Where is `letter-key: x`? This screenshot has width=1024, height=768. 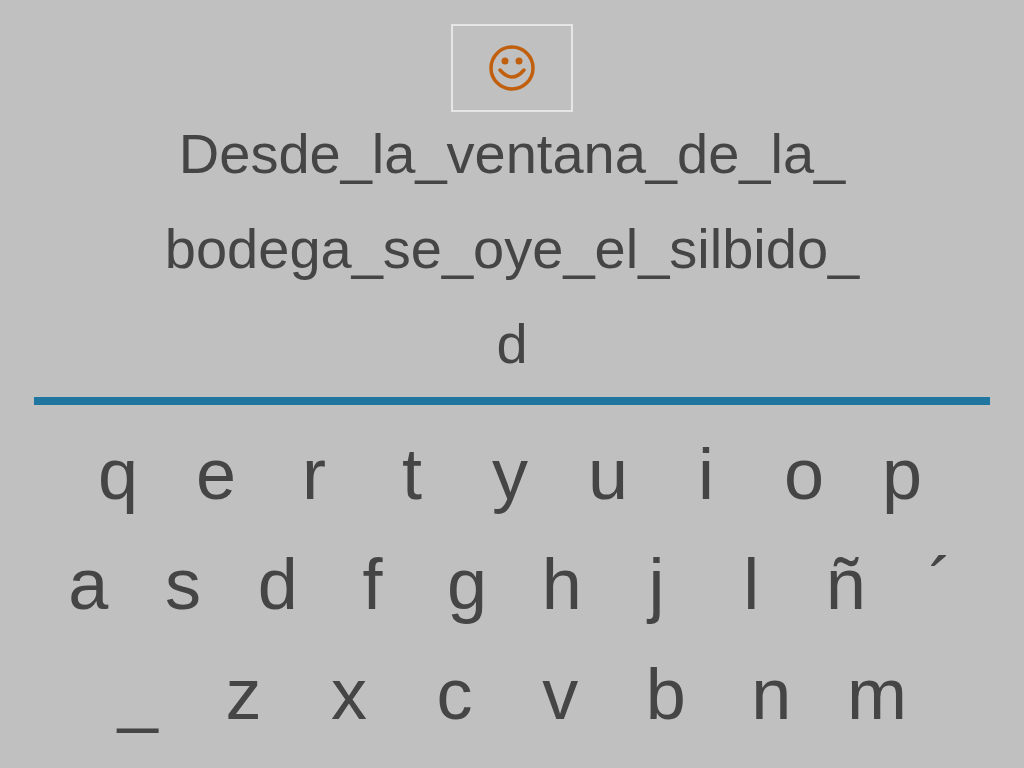 letter-key: x is located at coordinates (349, 694).